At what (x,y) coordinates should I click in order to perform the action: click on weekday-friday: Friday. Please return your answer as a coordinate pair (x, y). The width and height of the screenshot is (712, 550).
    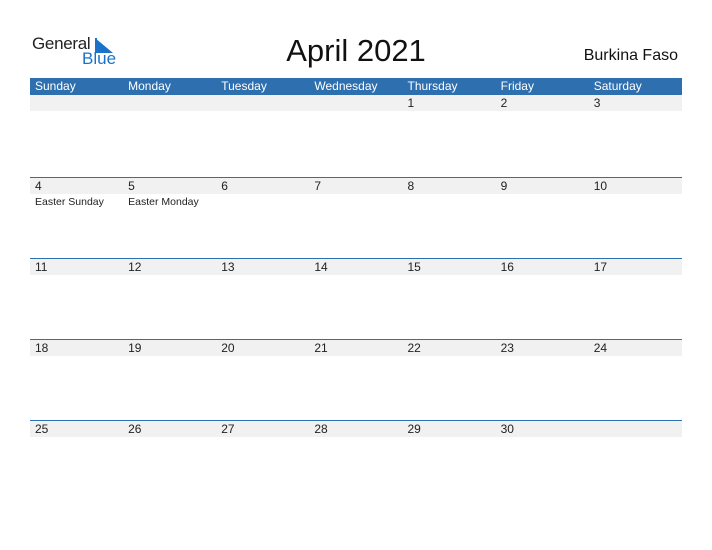
    Looking at the image, I should click on (517, 86).